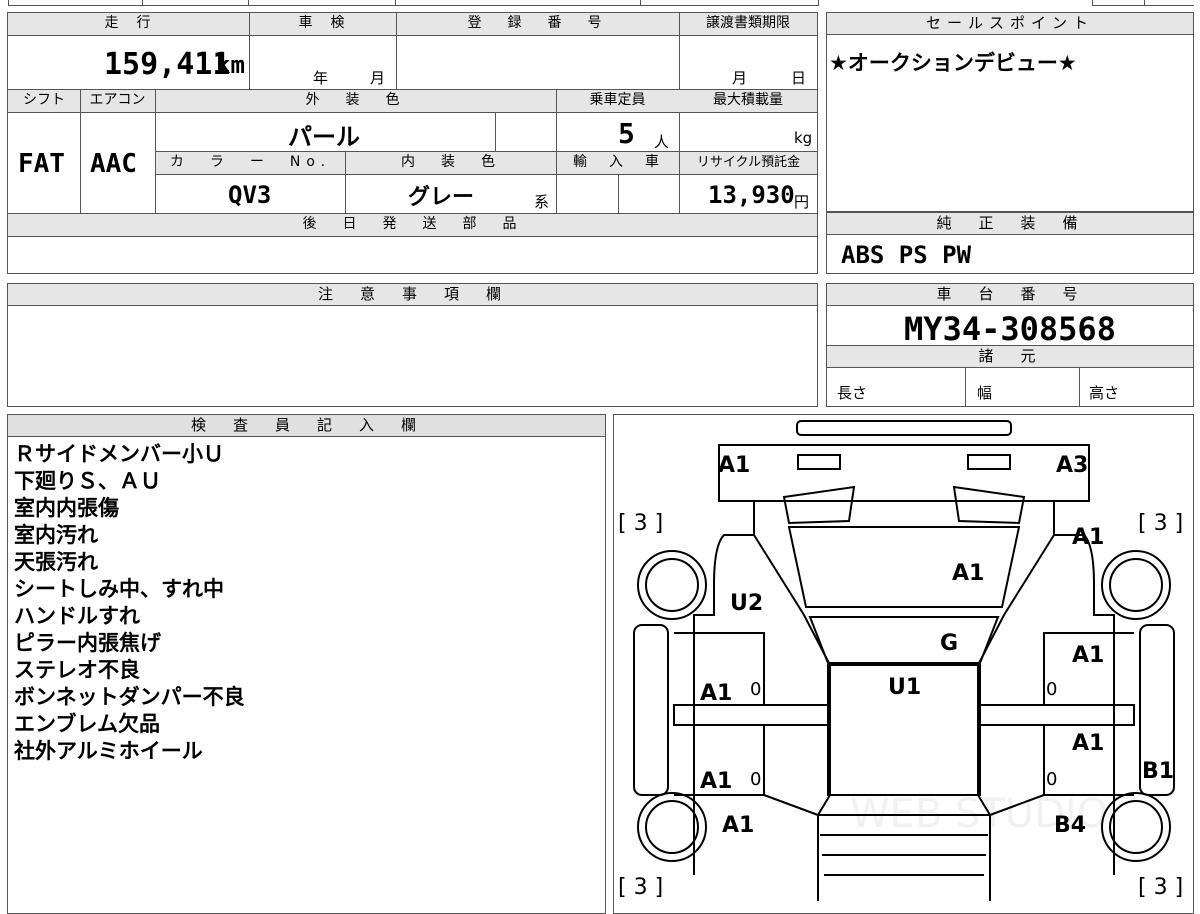 This screenshot has width=1200, height=914. Describe the element at coordinates (1088, 537) in the screenshot. I see `mark-right-front-fender: A1` at that location.